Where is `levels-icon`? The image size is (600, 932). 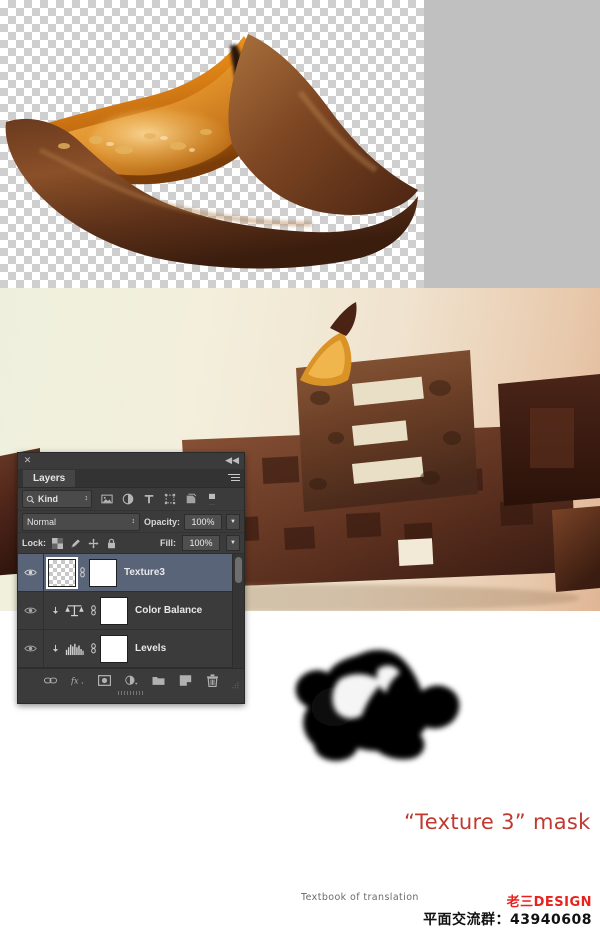 levels-icon is located at coordinates (74, 649).